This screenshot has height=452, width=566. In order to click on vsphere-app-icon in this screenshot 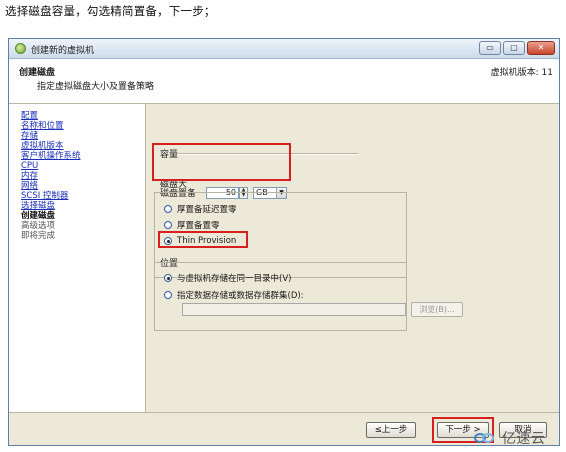, I will do `click(20, 48)`.